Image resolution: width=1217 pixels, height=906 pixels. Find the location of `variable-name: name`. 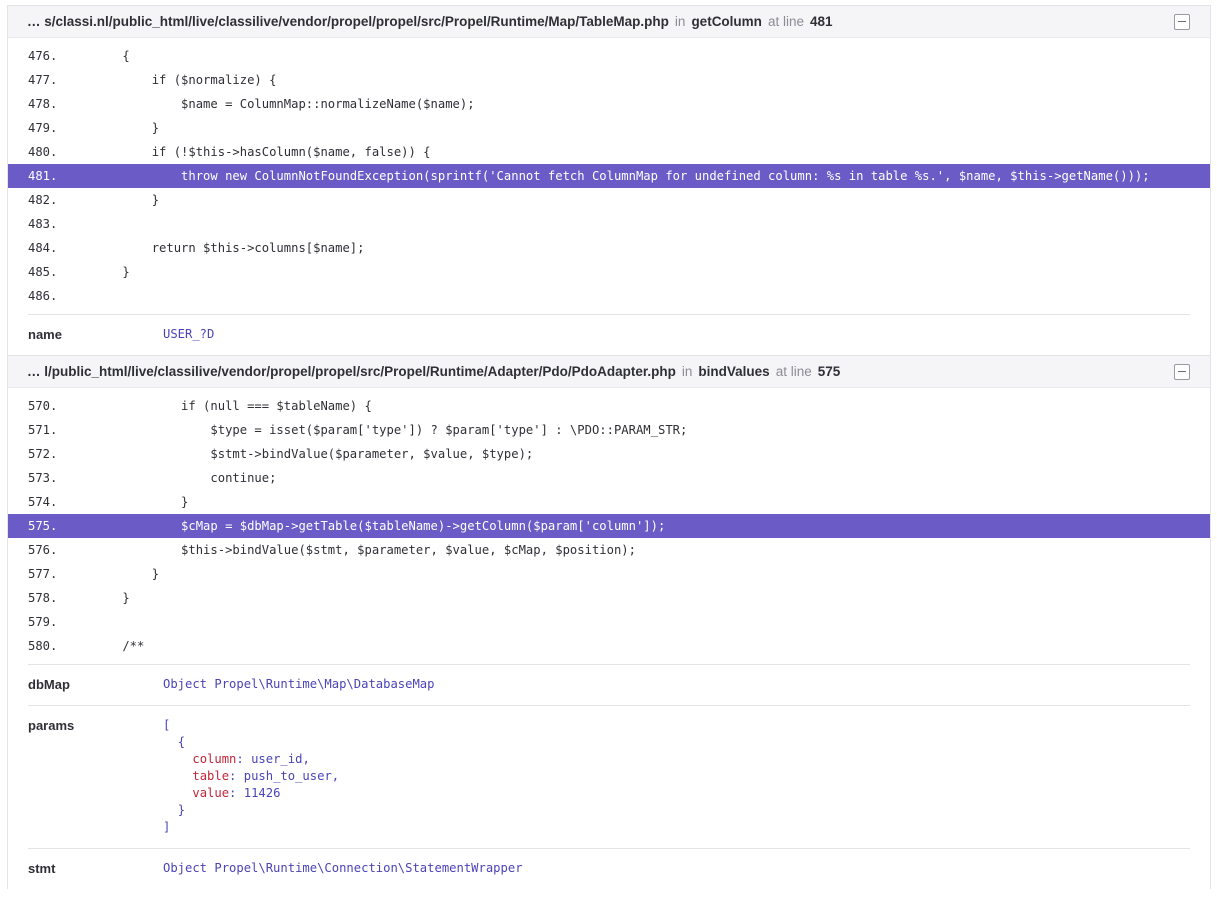

variable-name: name is located at coordinates (45, 334).